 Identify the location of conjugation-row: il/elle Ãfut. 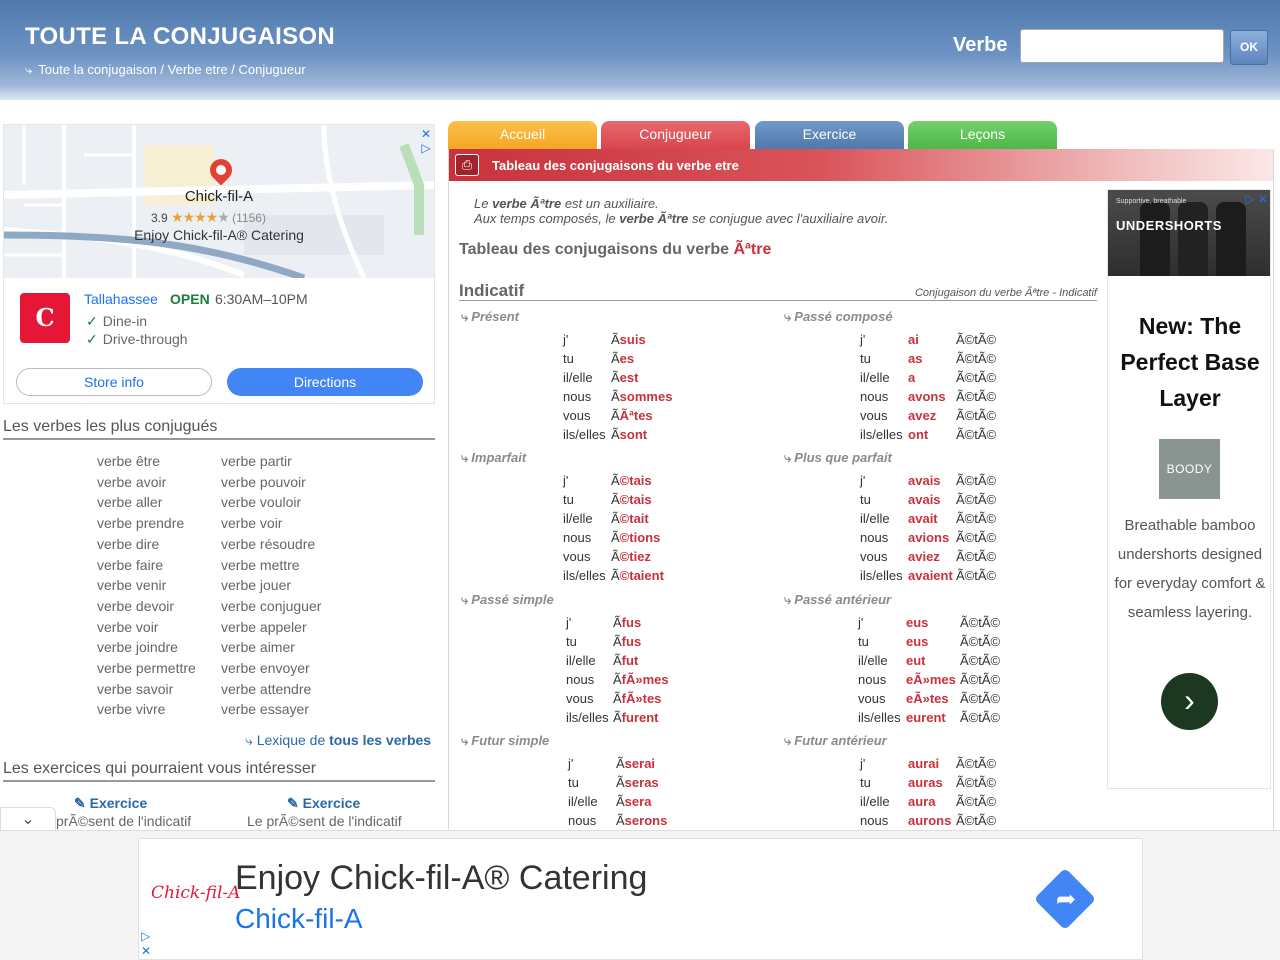
(617, 660).